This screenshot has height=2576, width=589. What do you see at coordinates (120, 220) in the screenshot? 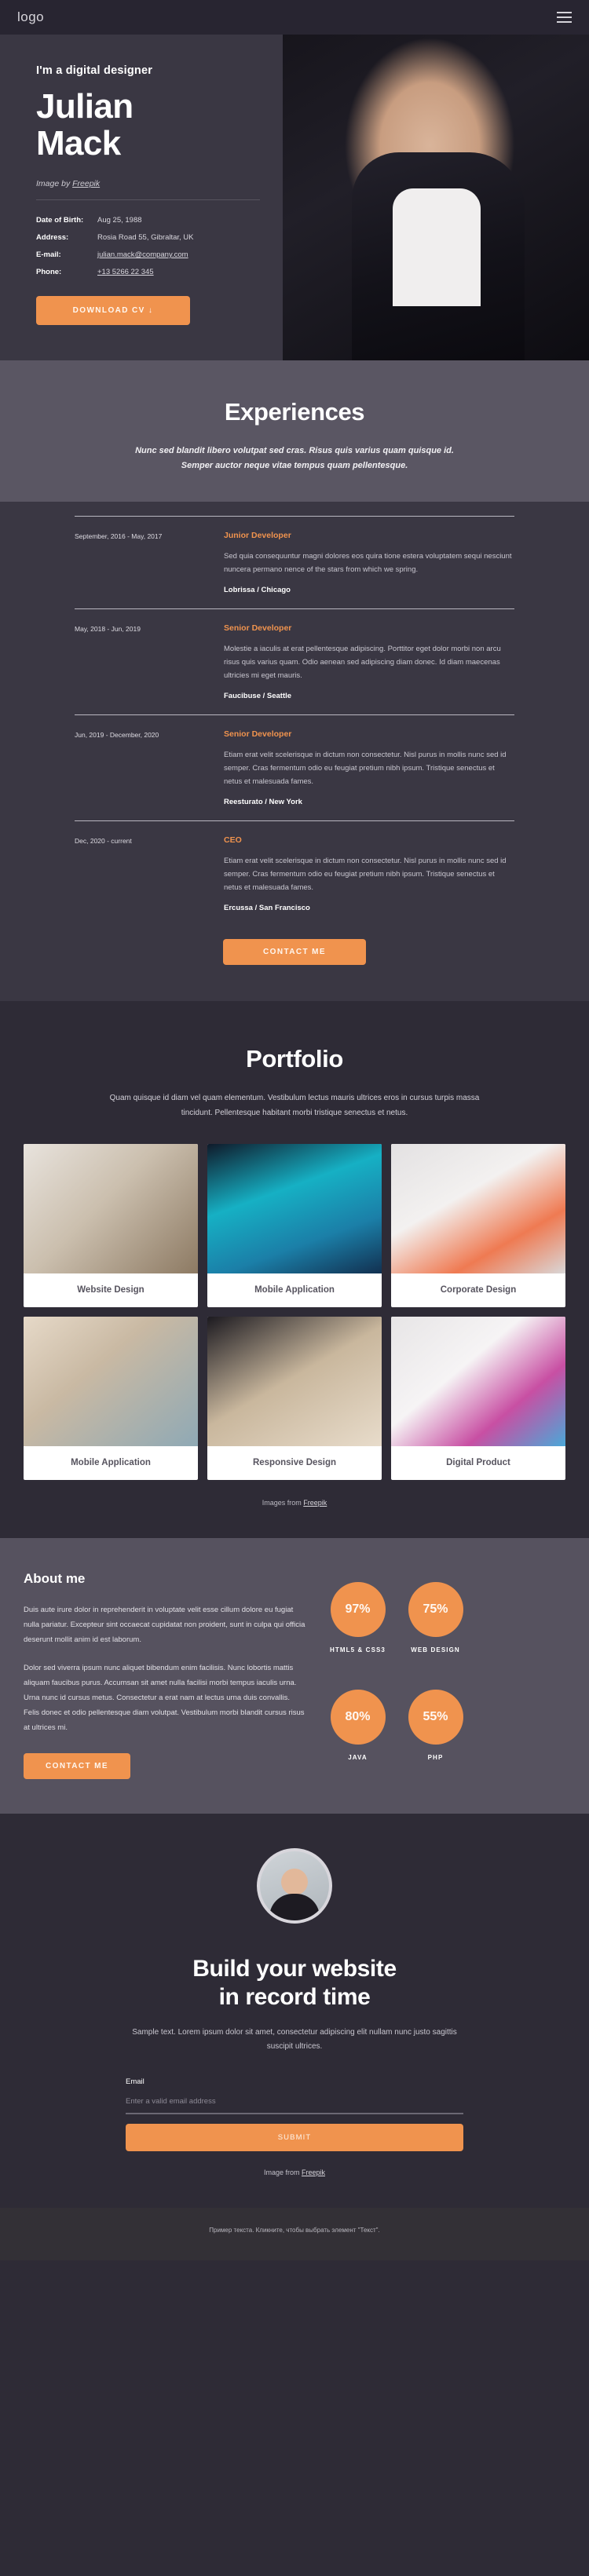
I see `info-value: Aug 25, 1988` at bounding box center [120, 220].